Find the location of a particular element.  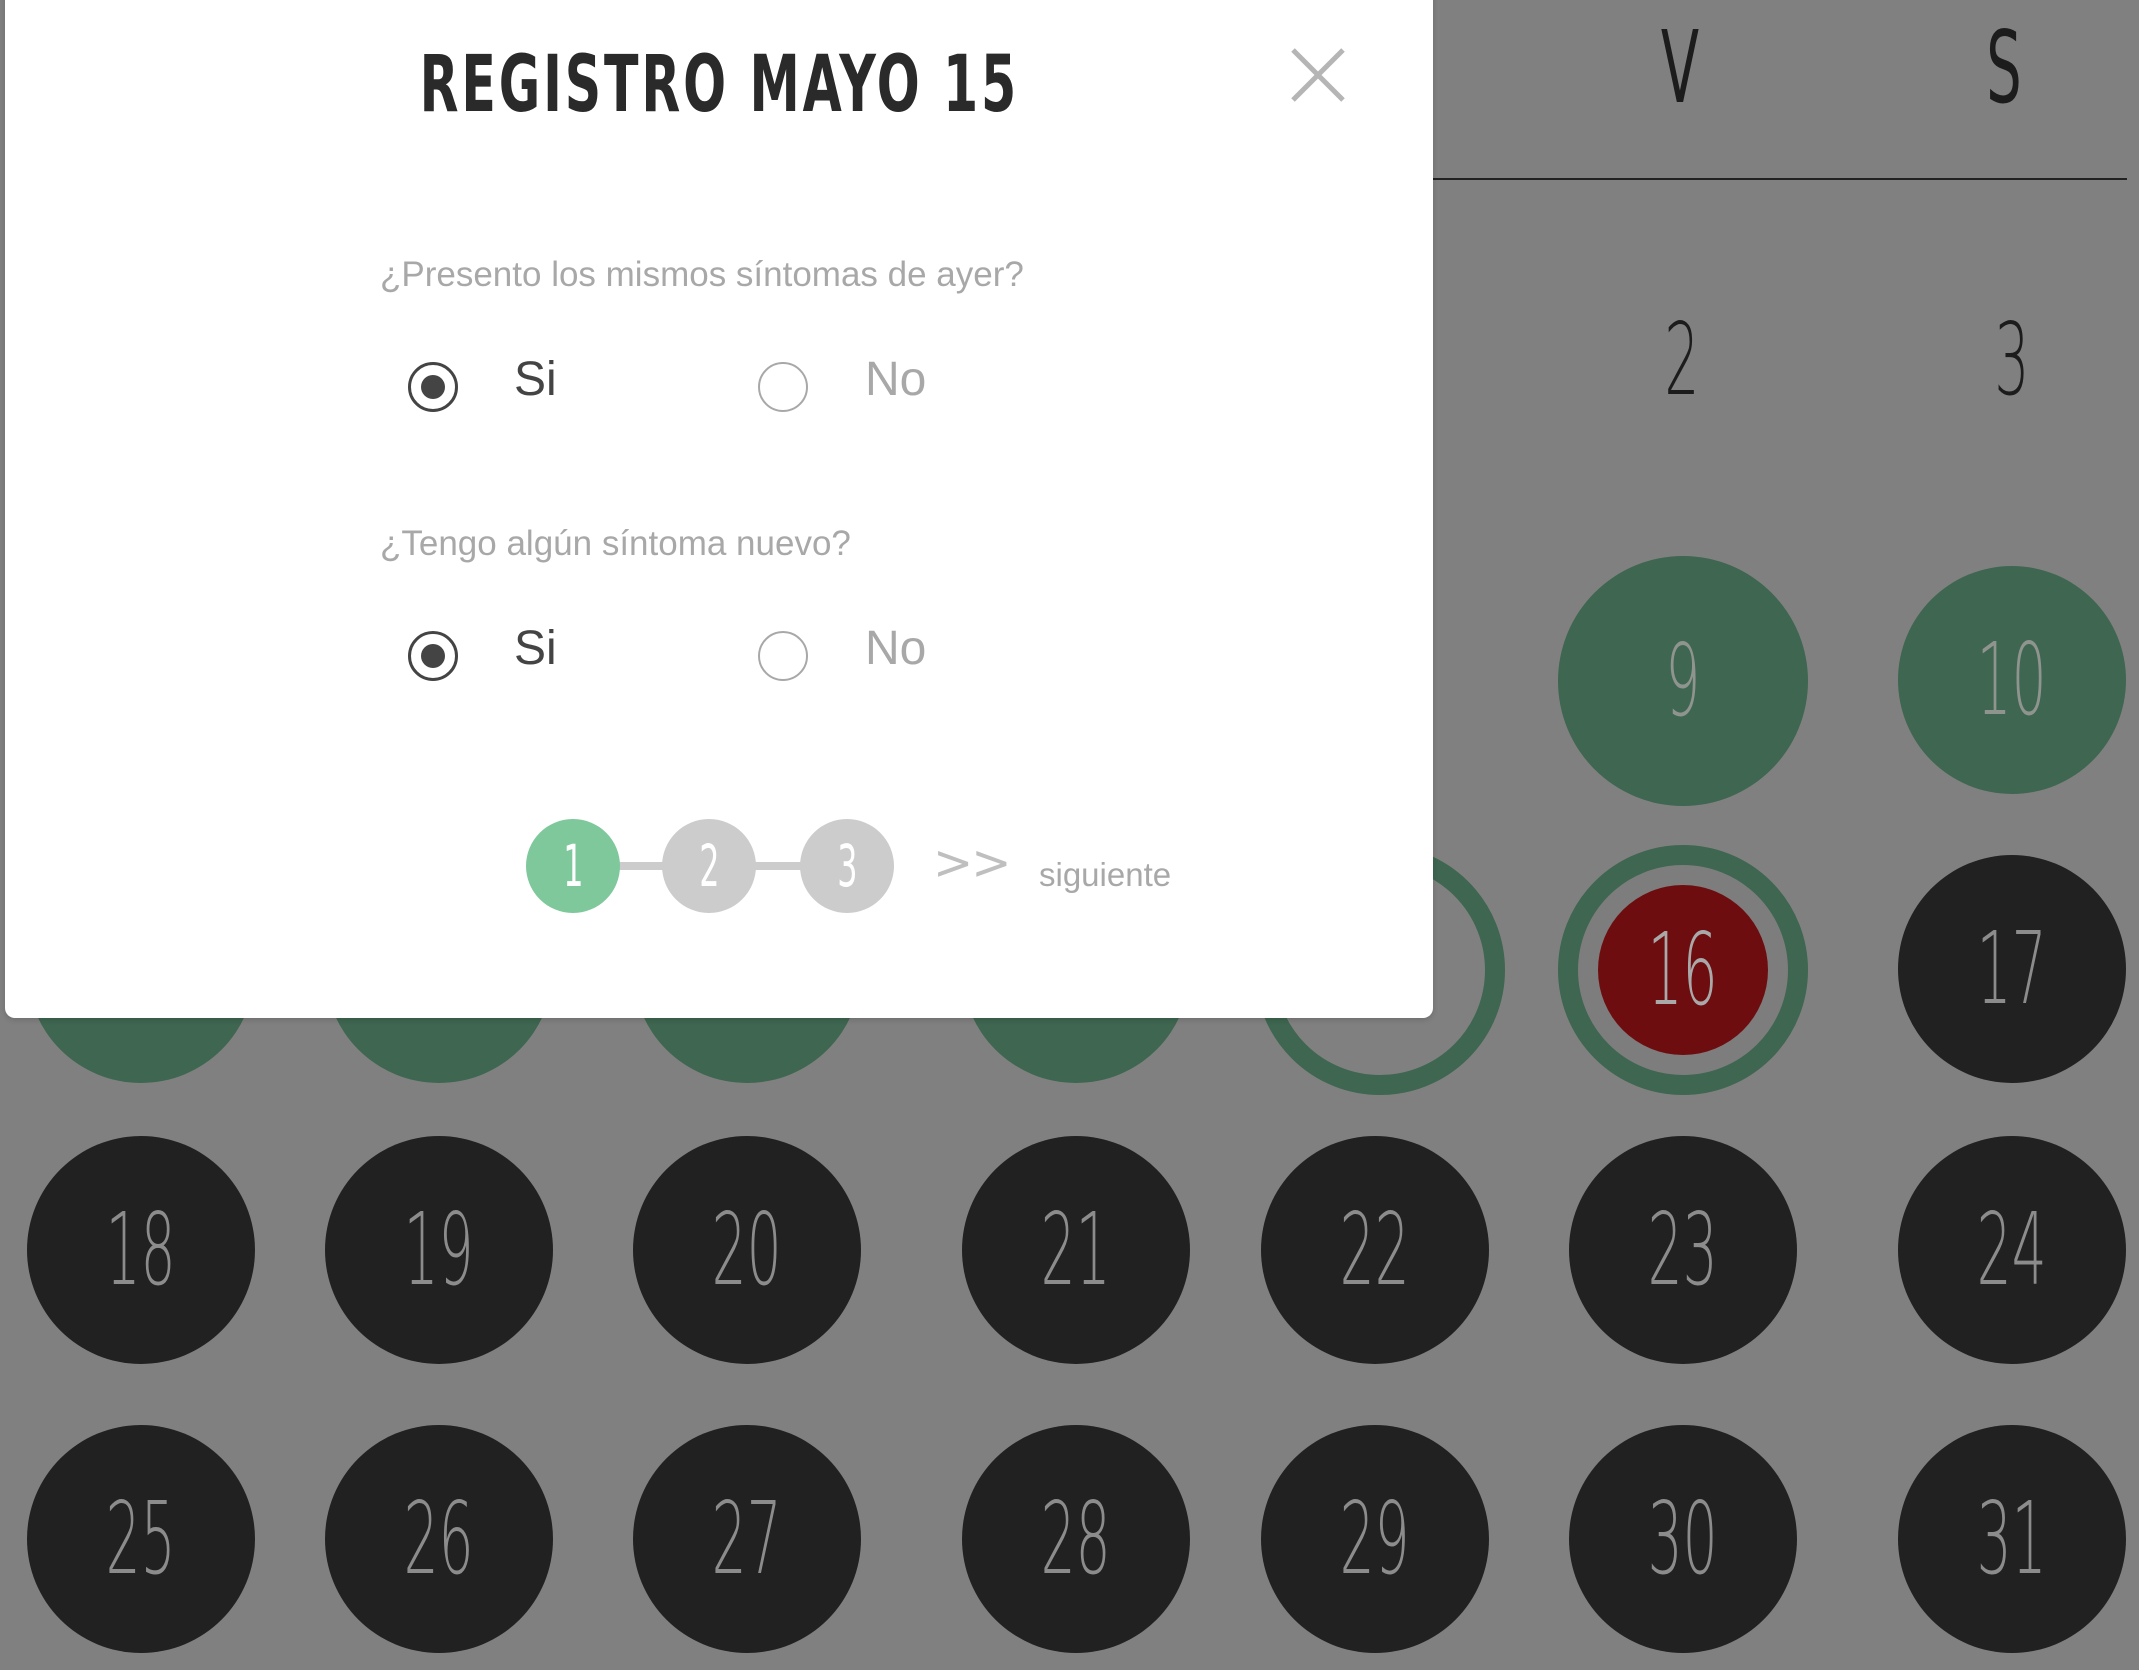

day-number: 20 is located at coordinates (747, 1249).